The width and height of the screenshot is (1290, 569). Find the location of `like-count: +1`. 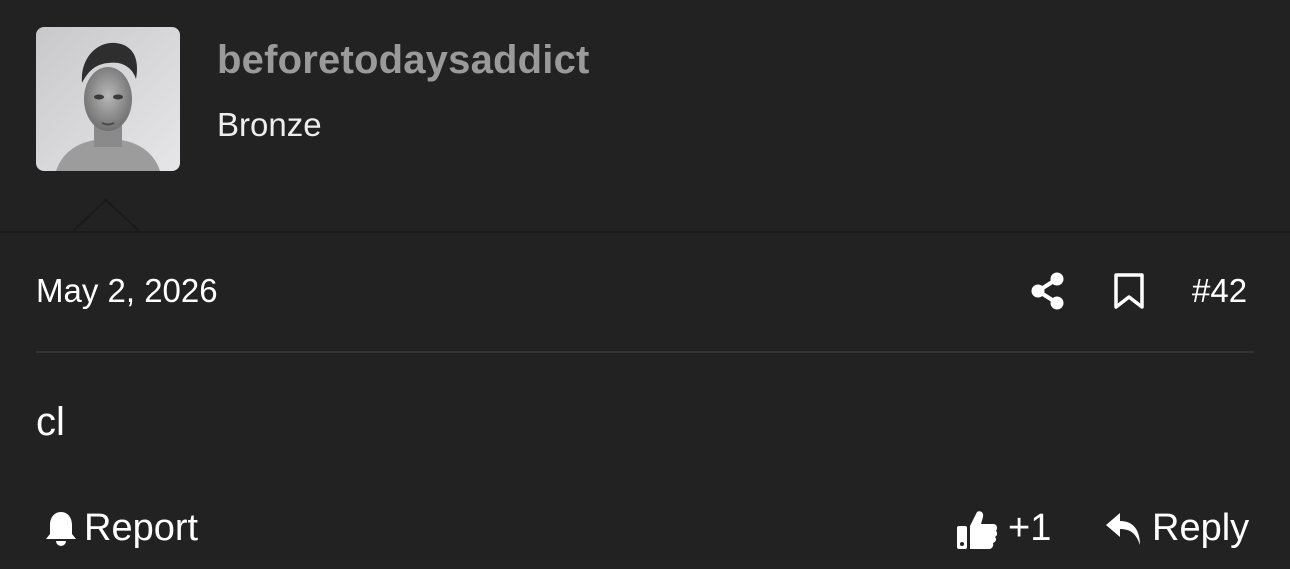

like-count: +1 is located at coordinates (1030, 528).